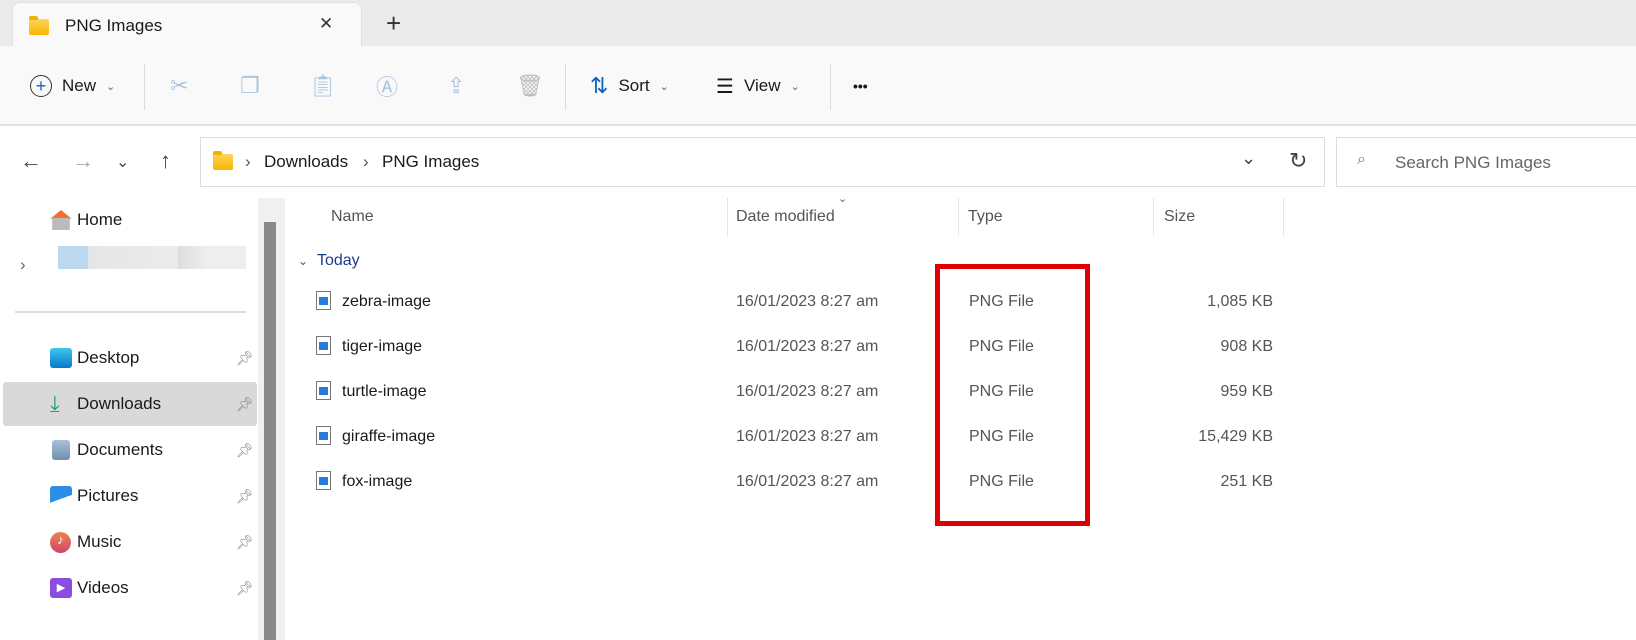 This screenshot has height=640, width=1636. What do you see at coordinates (99, 541) in the screenshot?
I see `item-label: Music` at bounding box center [99, 541].